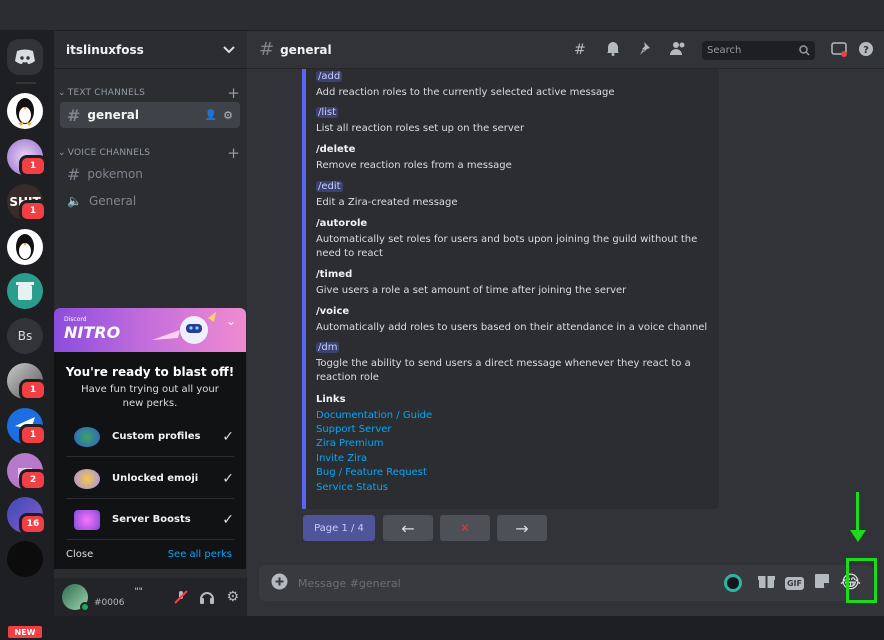 The height and width of the screenshot is (640, 884). What do you see at coordinates (511, 583) in the screenshot?
I see `message-input: Message #general` at bounding box center [511, 583].